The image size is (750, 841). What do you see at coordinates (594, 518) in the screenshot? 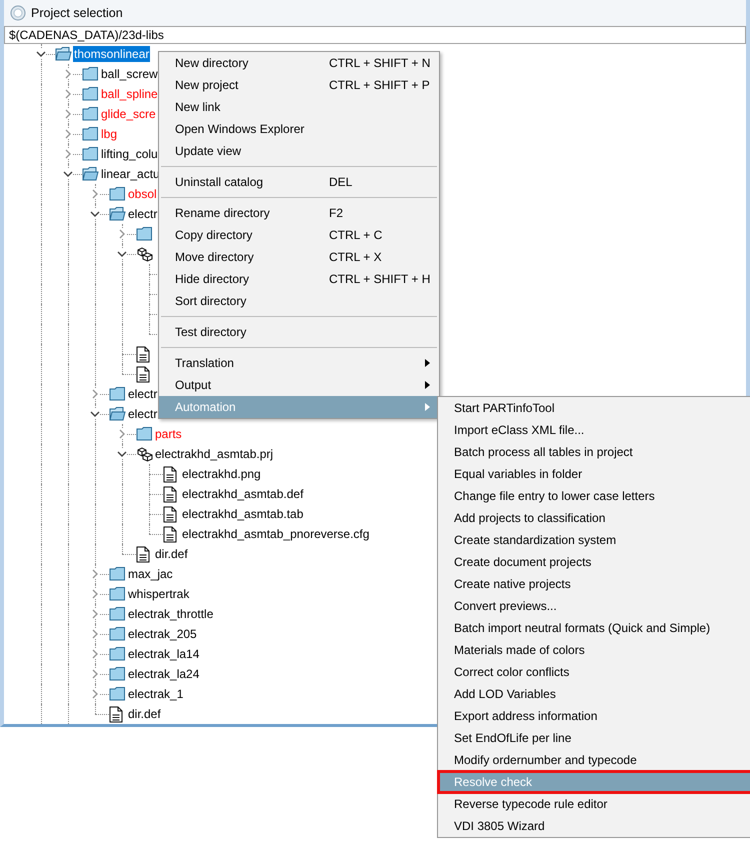
I see `menu-item: Add projects to classification` at bounding box center [594, 518].